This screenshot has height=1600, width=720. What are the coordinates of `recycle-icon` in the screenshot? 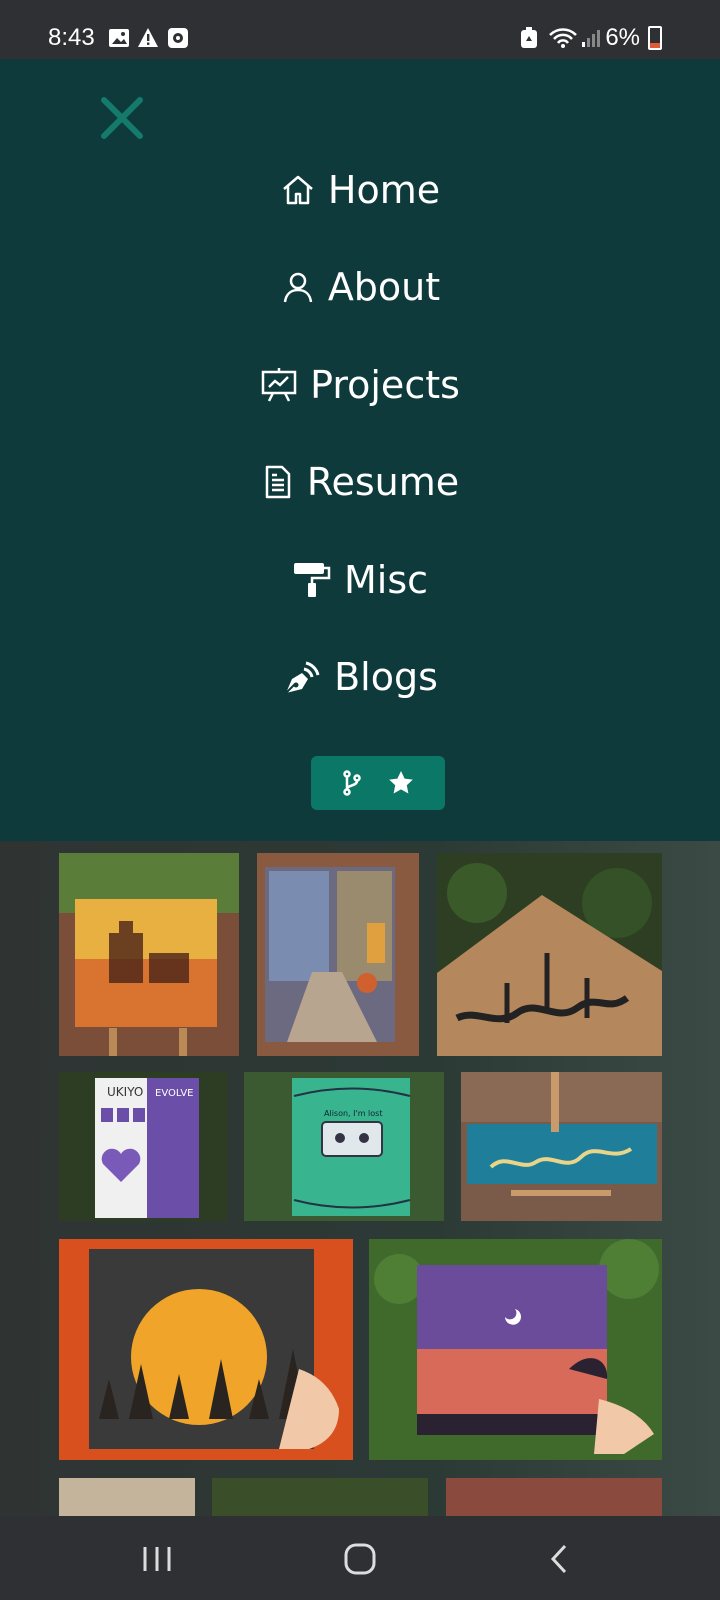 It's located at (529, 37).